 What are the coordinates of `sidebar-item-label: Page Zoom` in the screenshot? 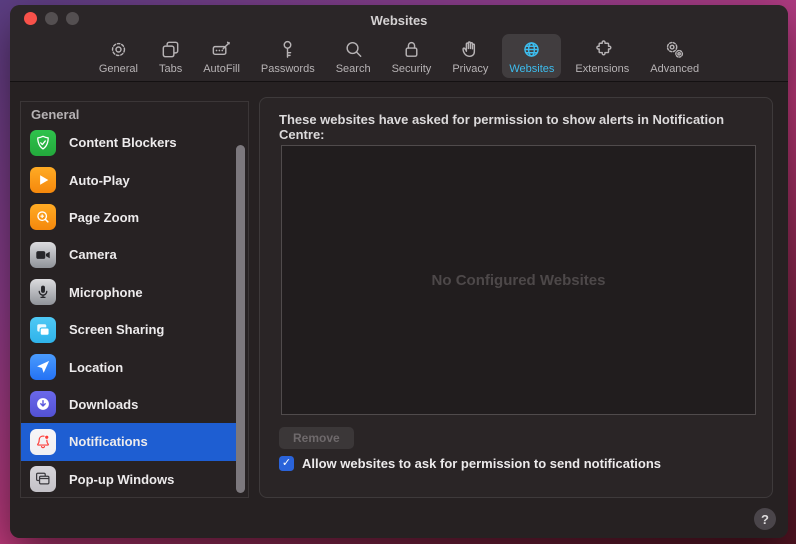 It's located at (104, 217).